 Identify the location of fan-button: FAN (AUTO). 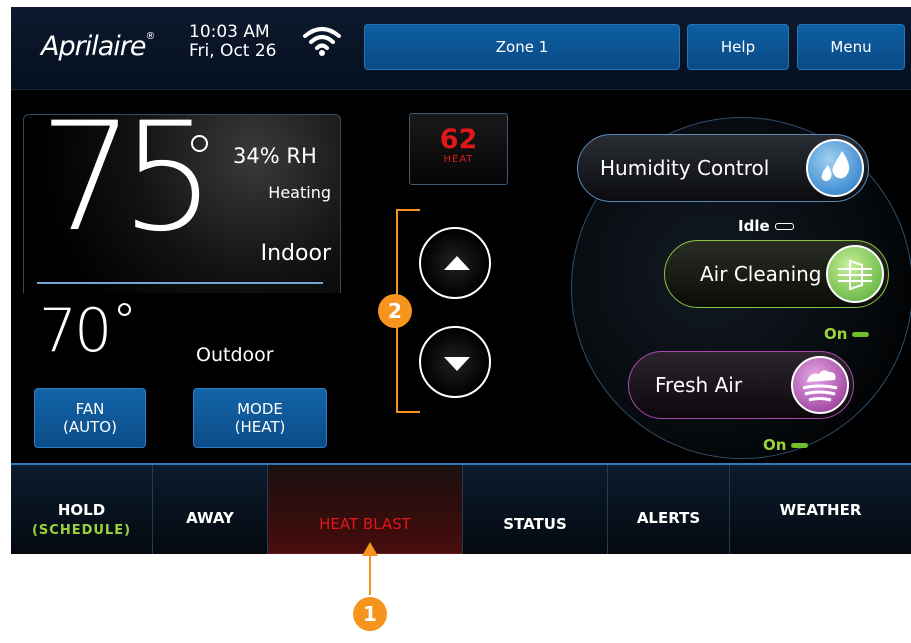
(90, 418).